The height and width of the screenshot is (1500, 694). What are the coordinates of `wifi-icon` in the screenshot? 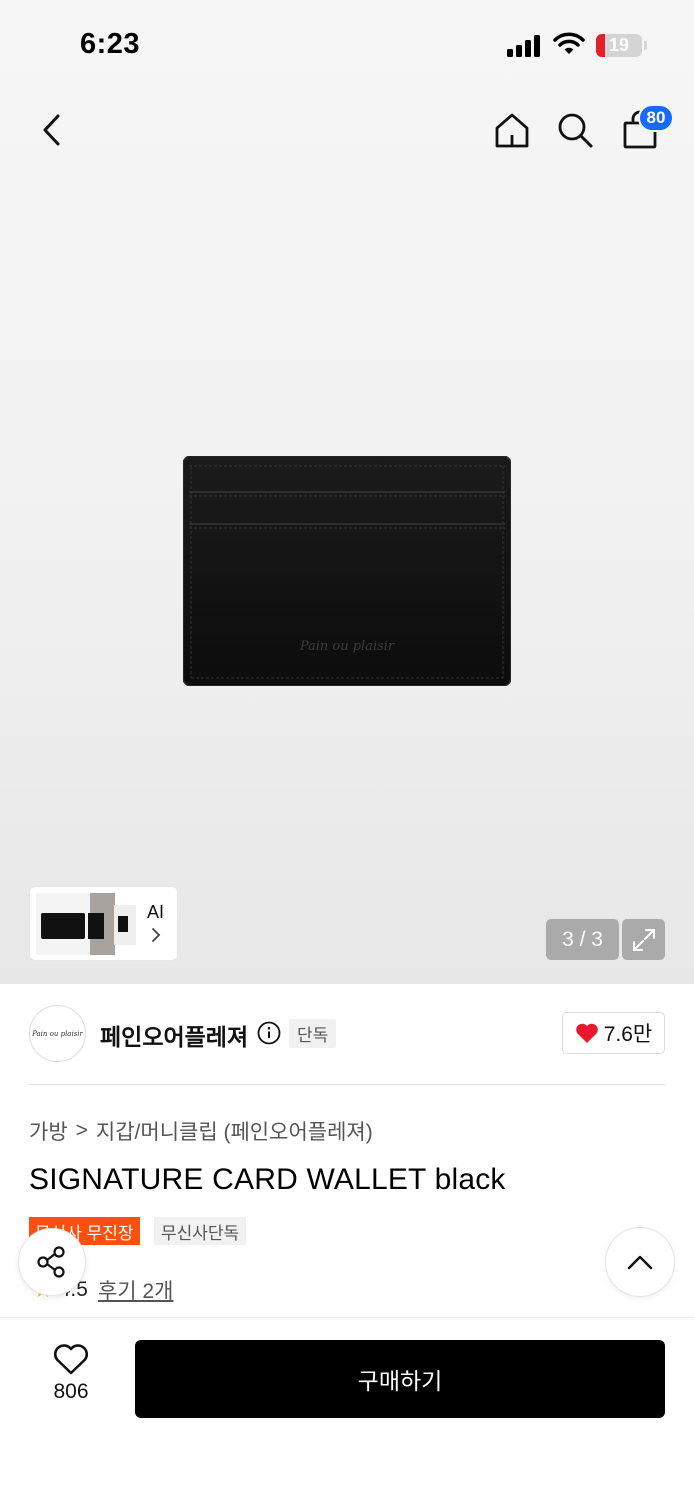 It's located at (569, 46).